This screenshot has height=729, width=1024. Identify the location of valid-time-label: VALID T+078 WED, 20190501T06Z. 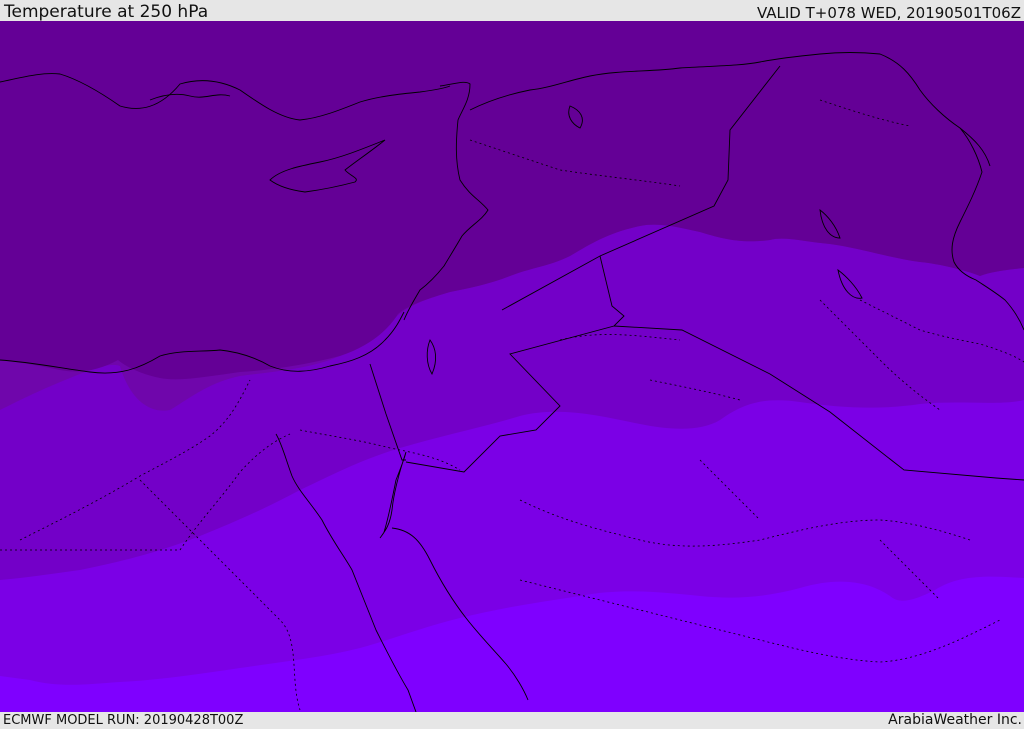
(888, 13).